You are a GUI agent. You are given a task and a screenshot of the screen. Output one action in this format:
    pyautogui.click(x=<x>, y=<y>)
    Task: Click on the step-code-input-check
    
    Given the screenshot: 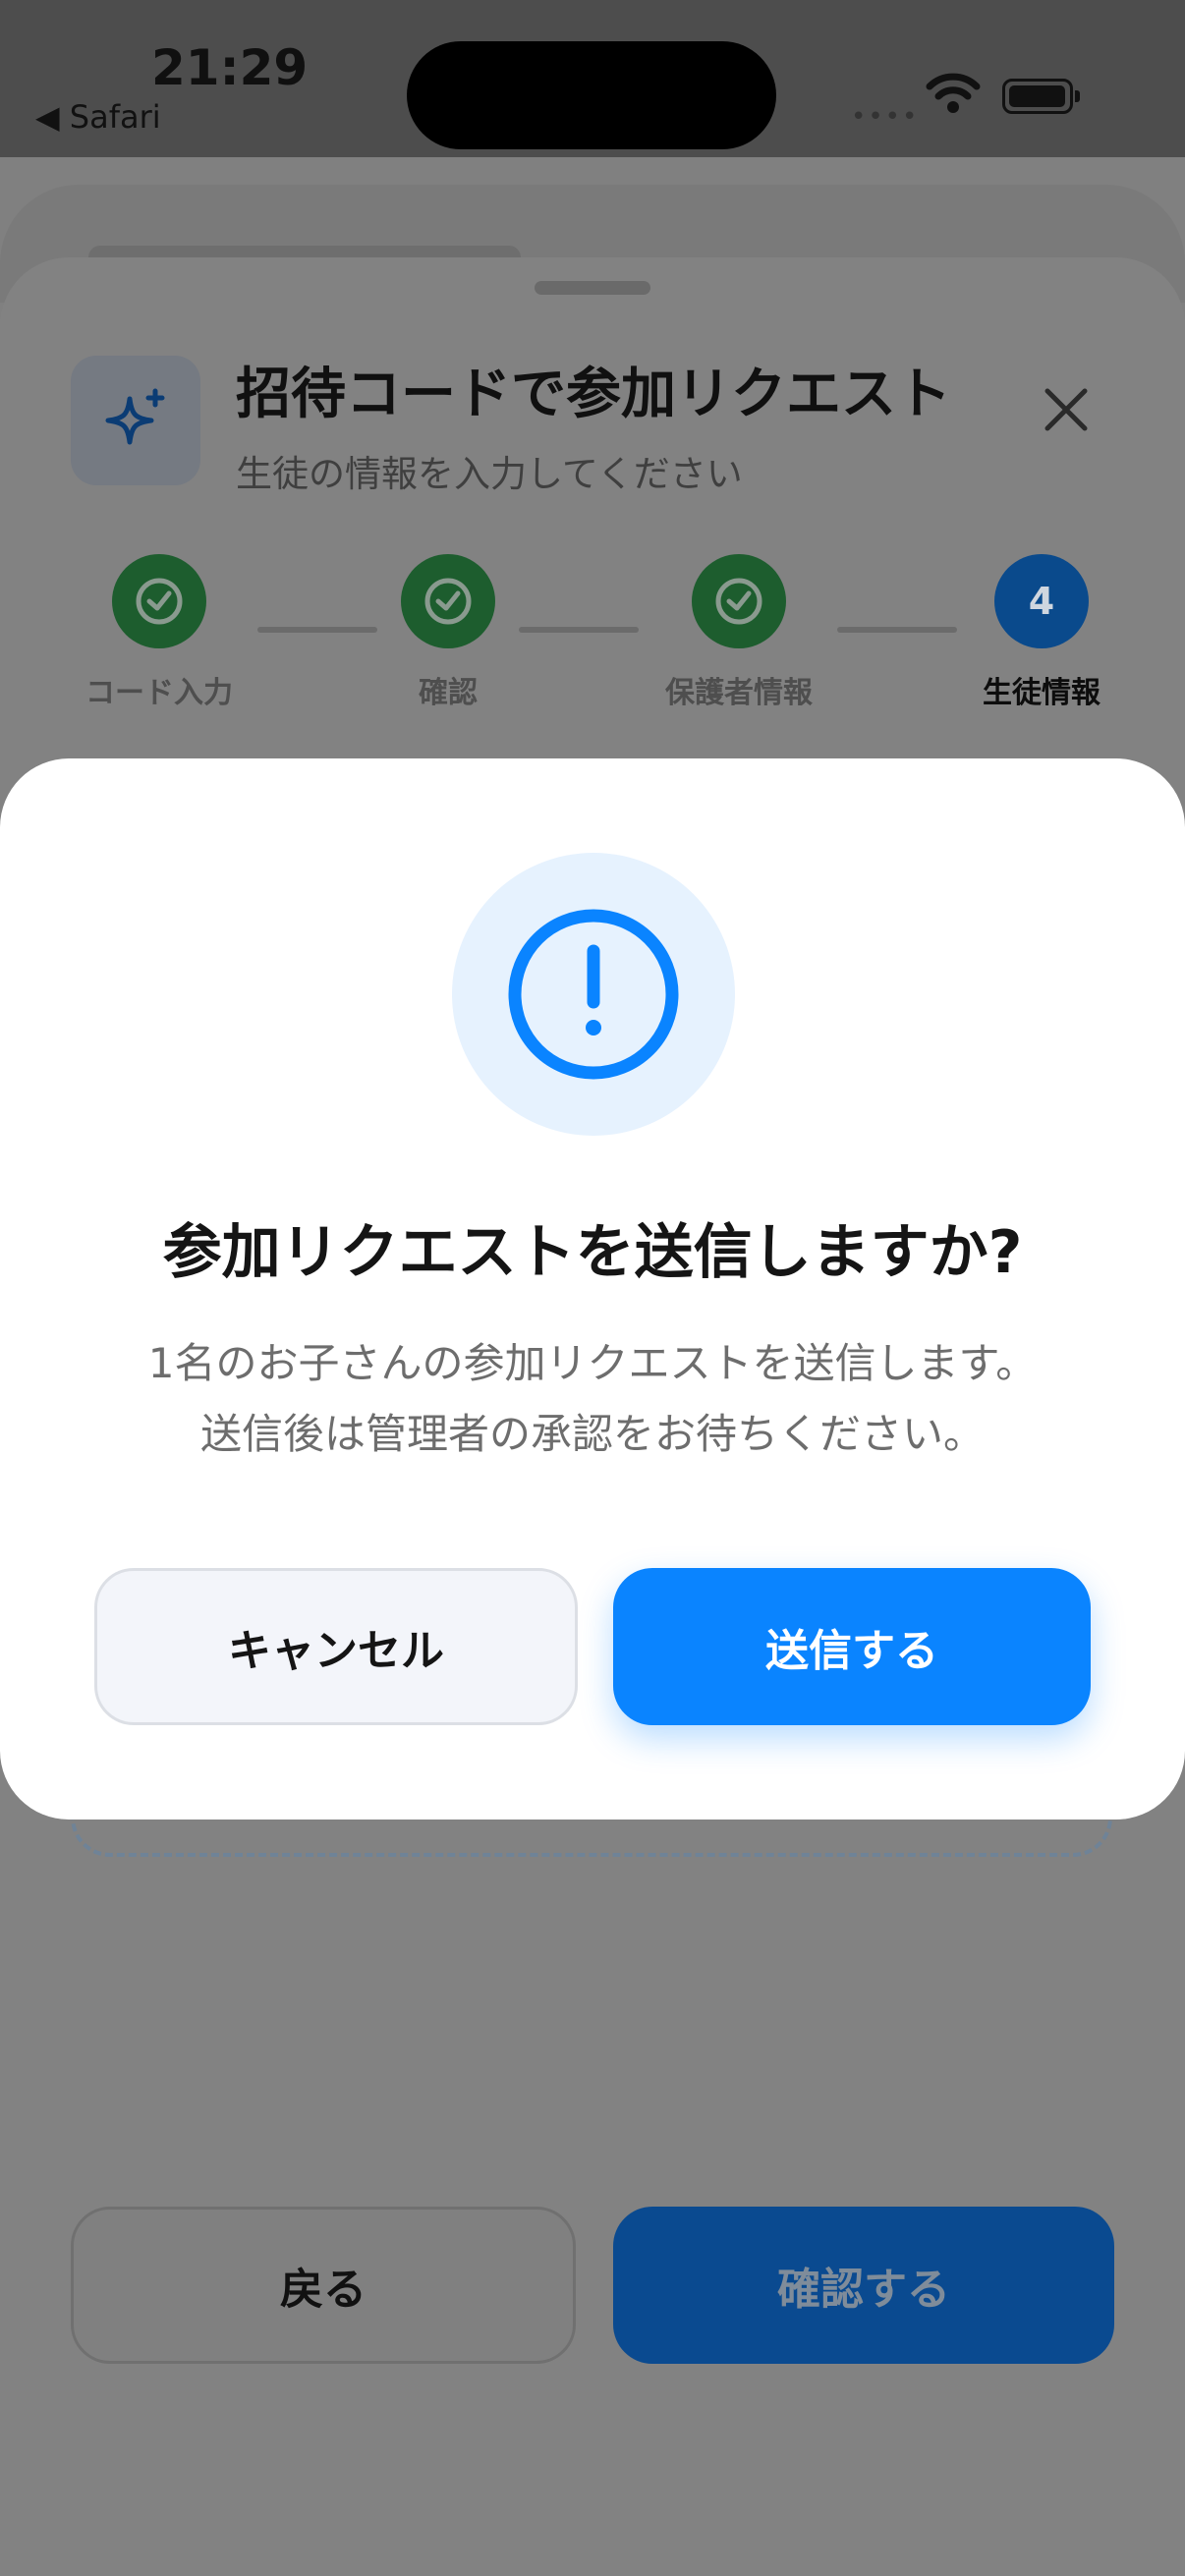 What is the action you would take?
    pyautogui.click(x=159, y=601)
    